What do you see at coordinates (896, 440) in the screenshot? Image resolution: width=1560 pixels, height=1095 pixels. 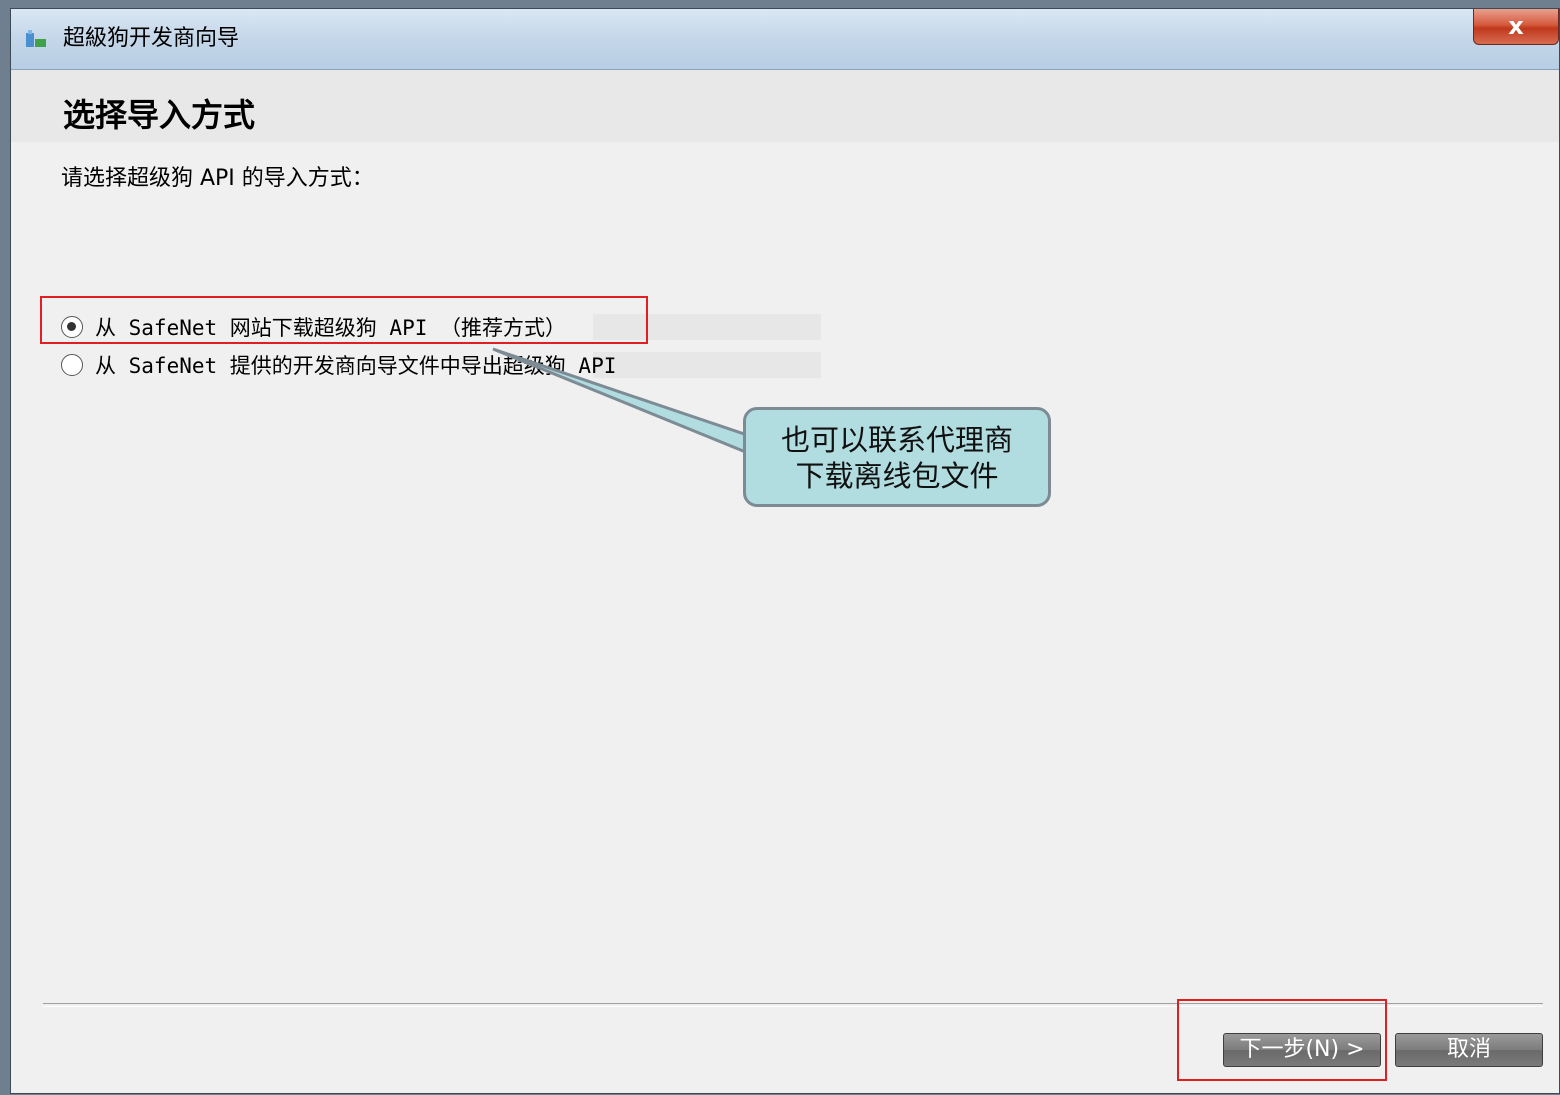 I see `callout-line-1: 也可以联系代理商` at bounding box center [896, 440].